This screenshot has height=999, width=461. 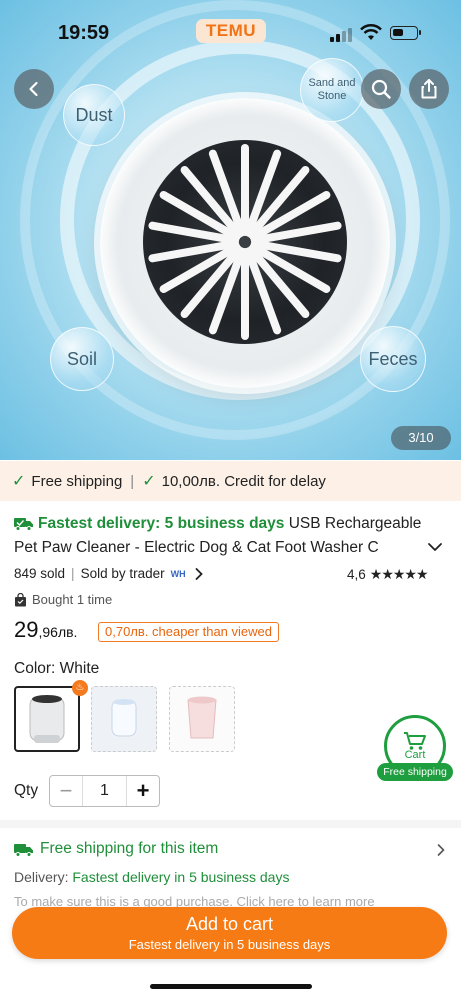 What do you see at coordinates (66, 791) in the screenshot?
I see `qty-decrease-button: −` at bounding box center [66, 791].